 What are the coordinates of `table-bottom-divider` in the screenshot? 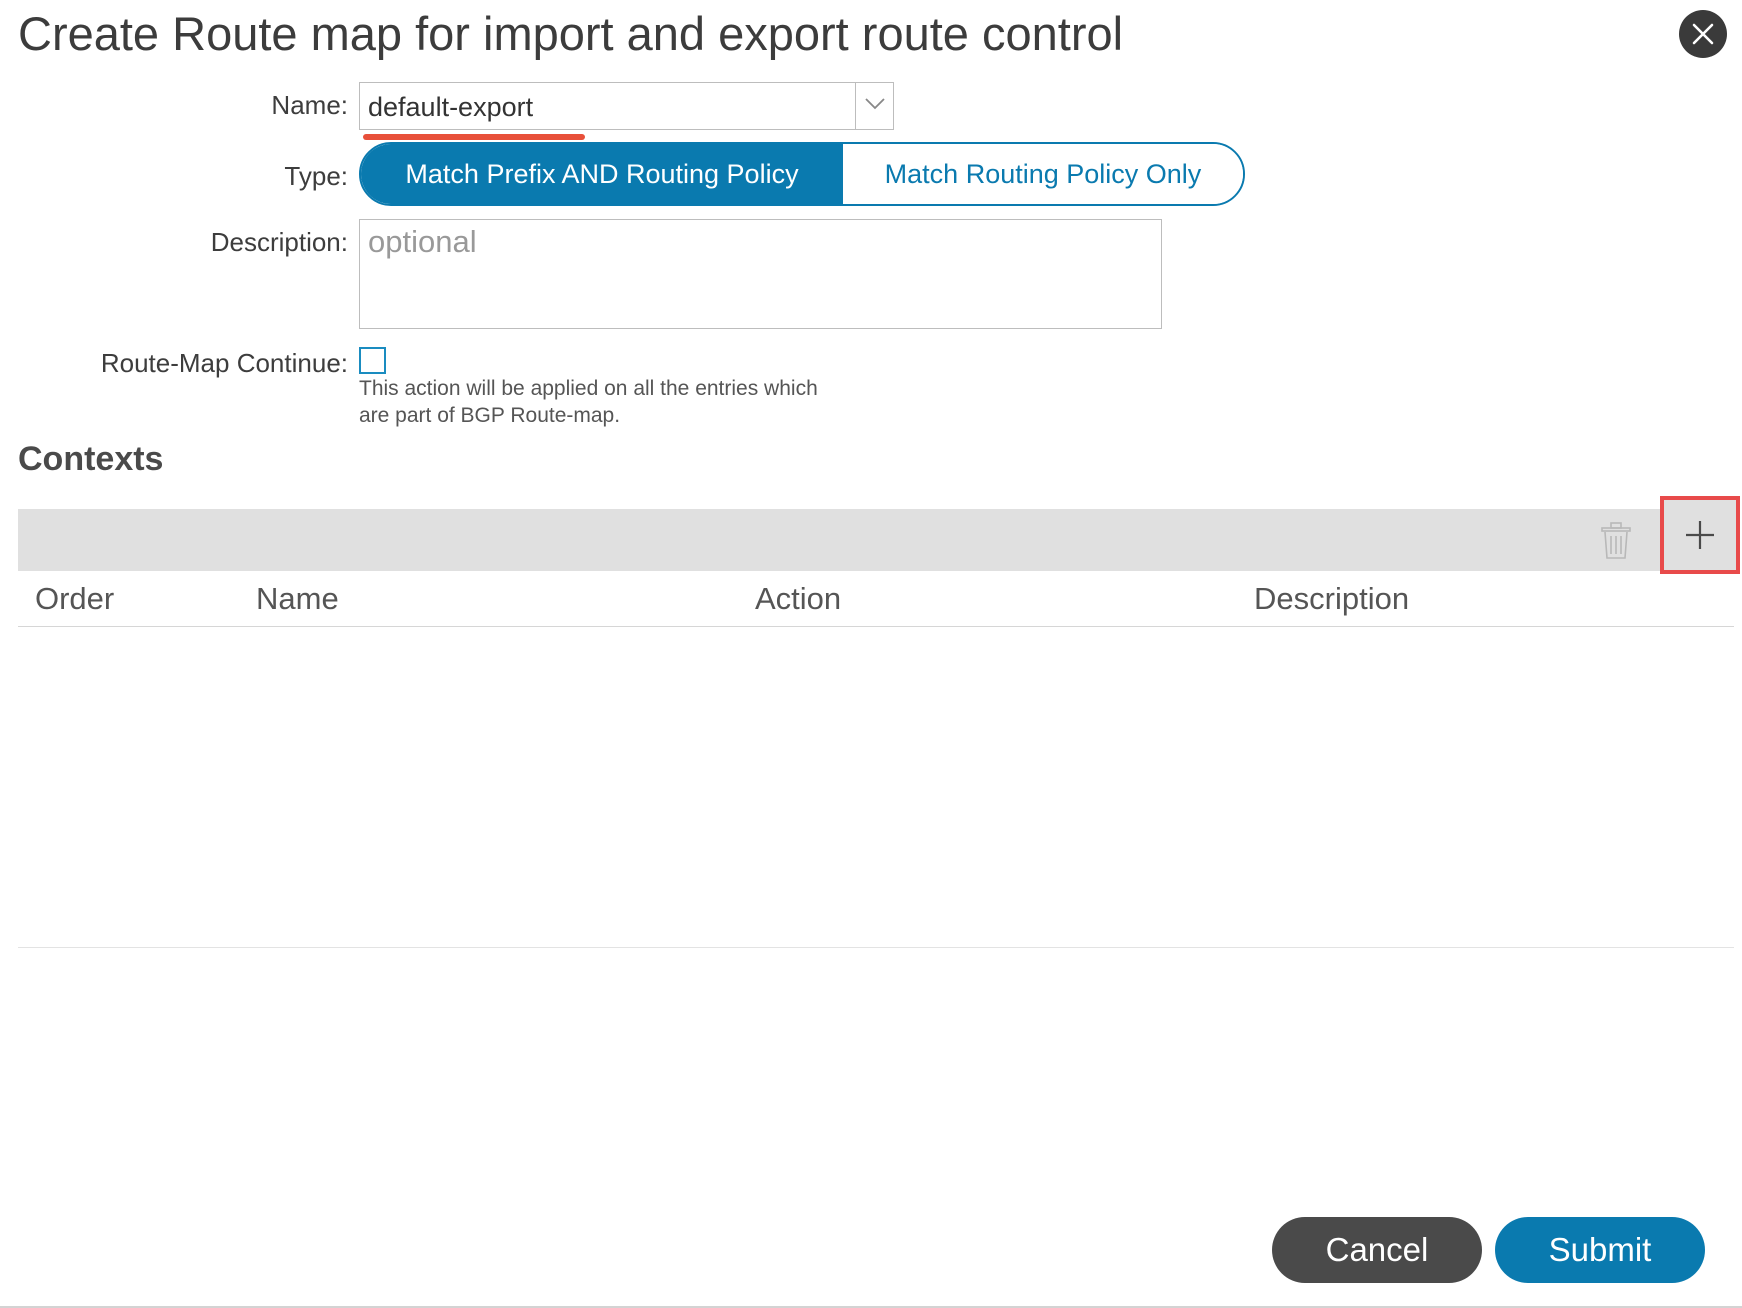 It's located at (876, 947).